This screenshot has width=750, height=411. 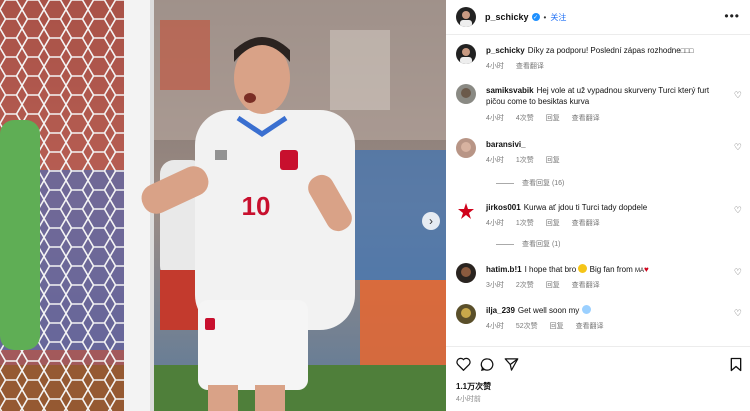 What do you see at coordinates (732, 16) in the screenshot?
I see `more-options-icon: •••` at bounding box center [732, 16].